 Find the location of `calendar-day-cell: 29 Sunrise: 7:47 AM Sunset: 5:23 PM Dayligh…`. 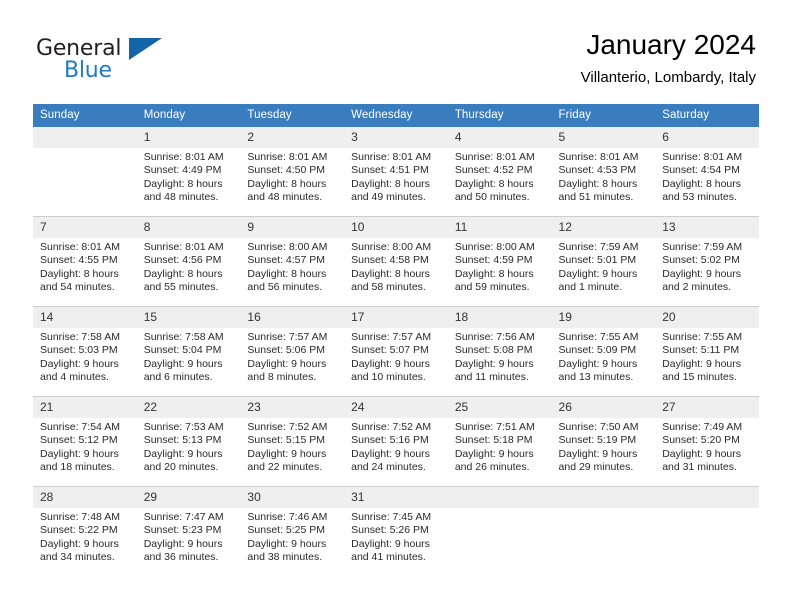

calendar-day-cell: 29 Sunrise: 7:47 AM Sunset: 5:23 PM Dayligh… is located at coordinates (188, 531).